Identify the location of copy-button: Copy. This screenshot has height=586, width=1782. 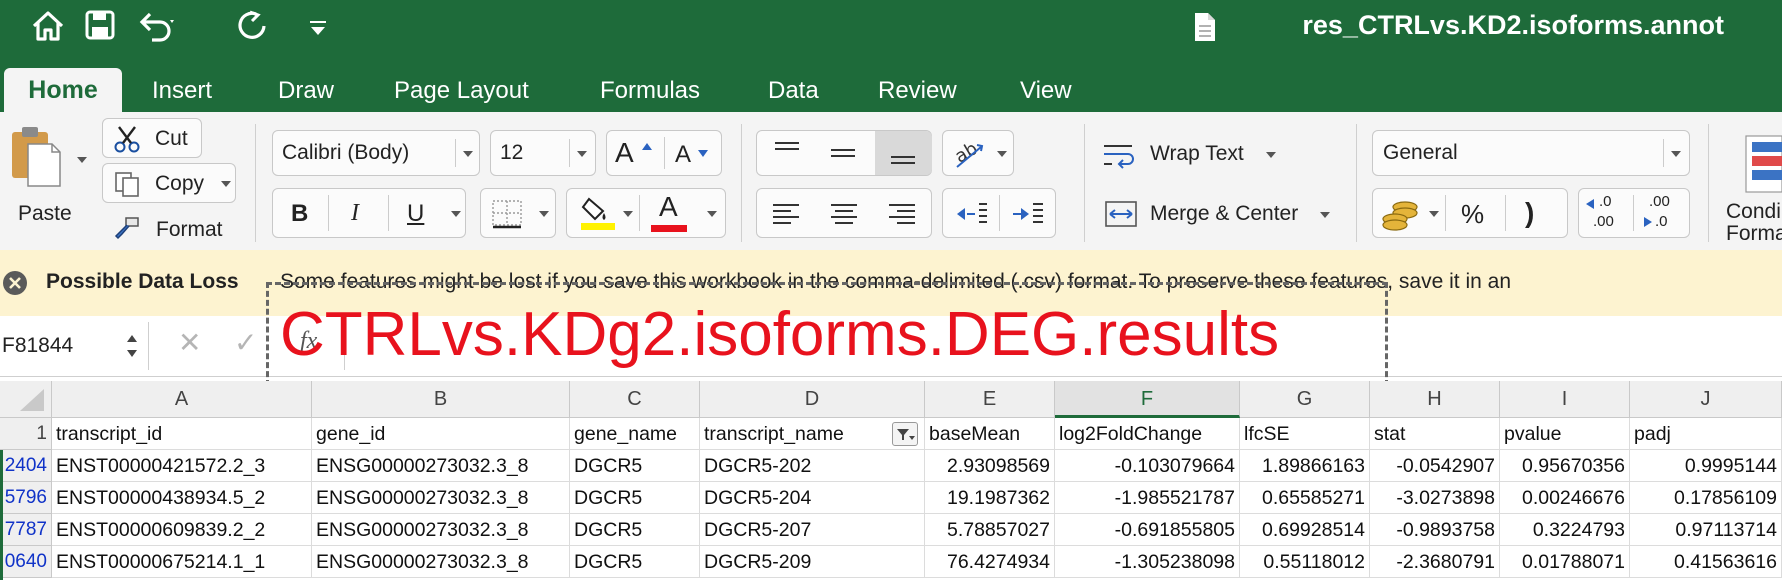
(169, 183).